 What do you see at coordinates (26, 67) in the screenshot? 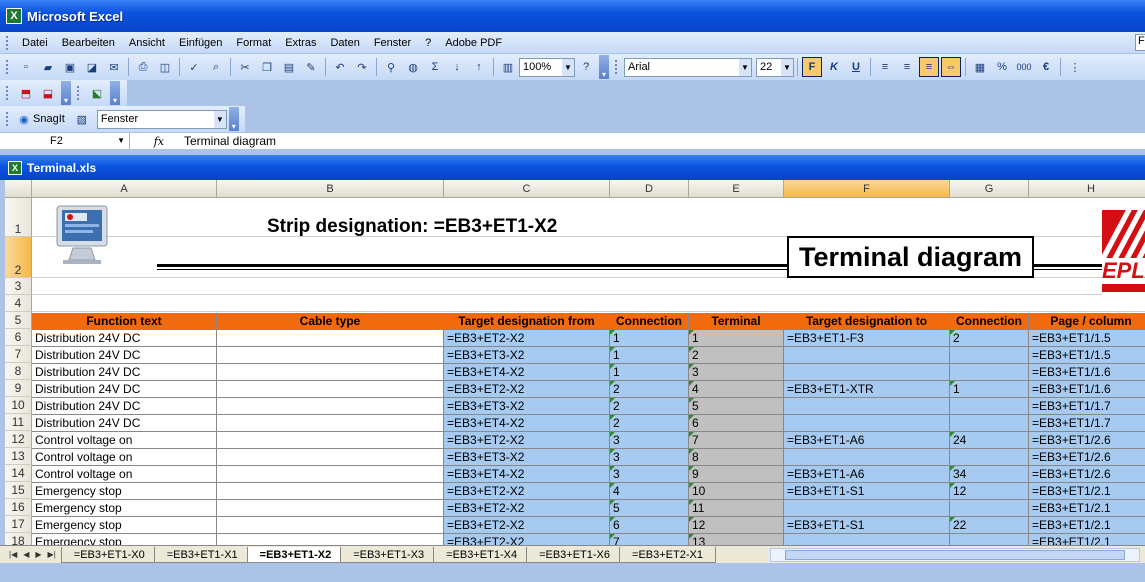
I see `new-icon: ▫` at bounding box center [26, 67].